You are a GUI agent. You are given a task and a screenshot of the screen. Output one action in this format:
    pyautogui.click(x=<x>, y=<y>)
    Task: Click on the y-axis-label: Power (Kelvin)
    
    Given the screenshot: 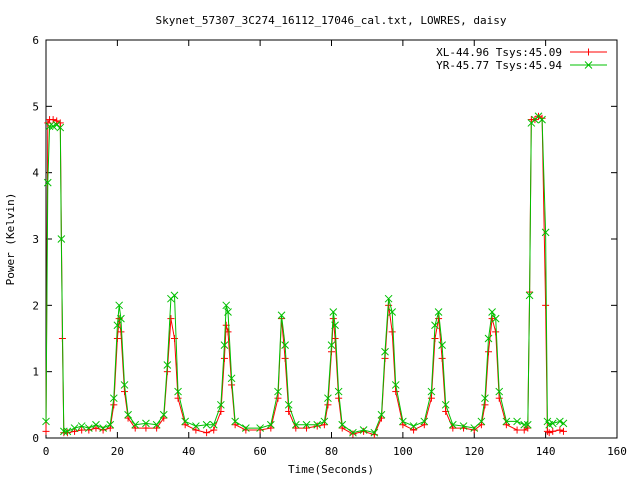 What is the action you would take?
    pyautogui.click(x=10, y=239)
    